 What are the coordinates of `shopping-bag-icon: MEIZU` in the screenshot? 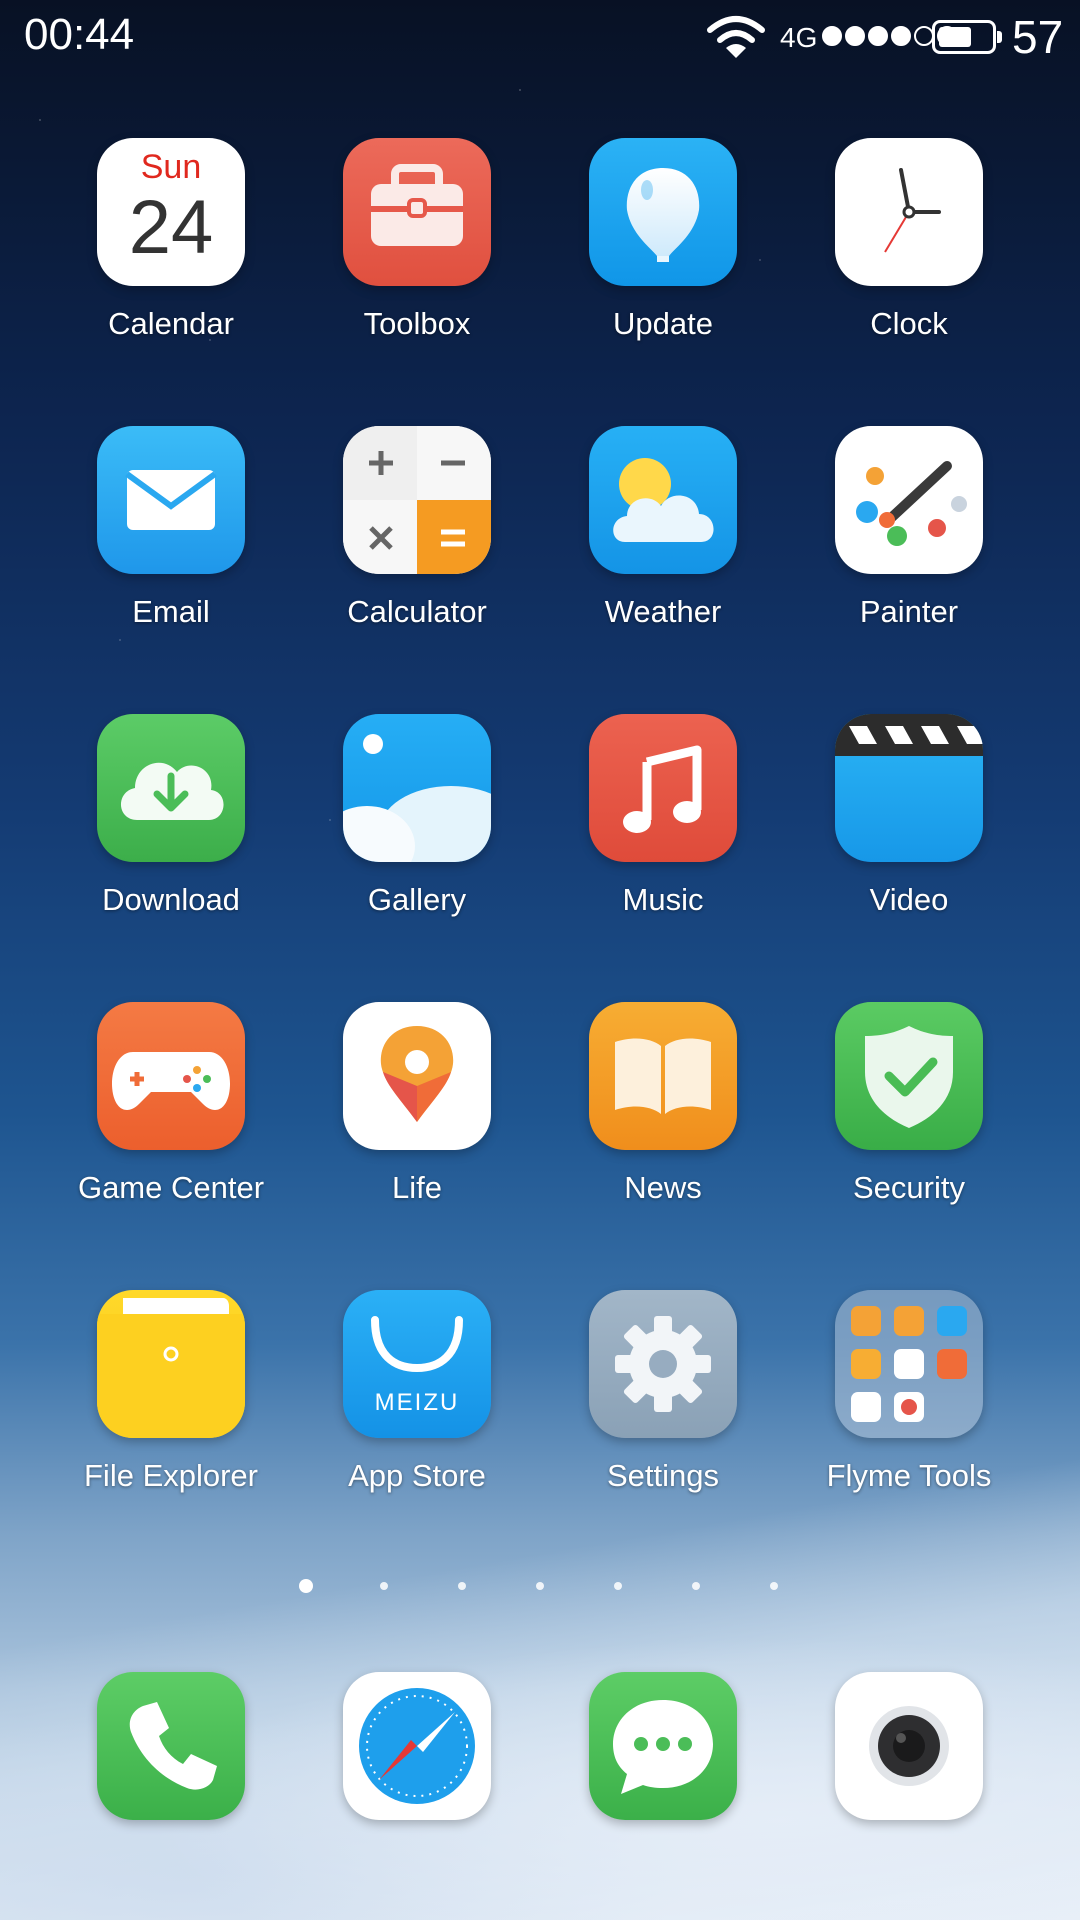 It's located at (417, 1364).